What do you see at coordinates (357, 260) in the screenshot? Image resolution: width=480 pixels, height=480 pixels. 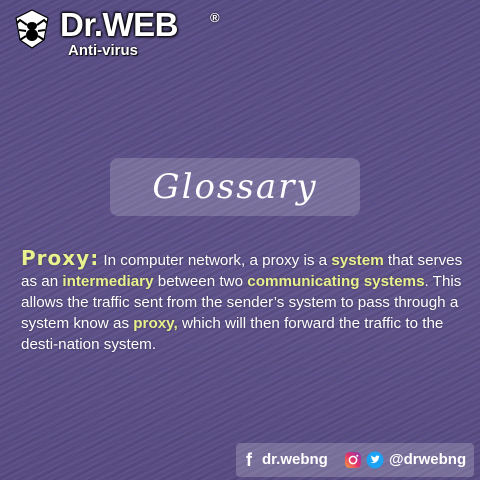 I see `highlight-system: system` at bounding box center [357, 260].